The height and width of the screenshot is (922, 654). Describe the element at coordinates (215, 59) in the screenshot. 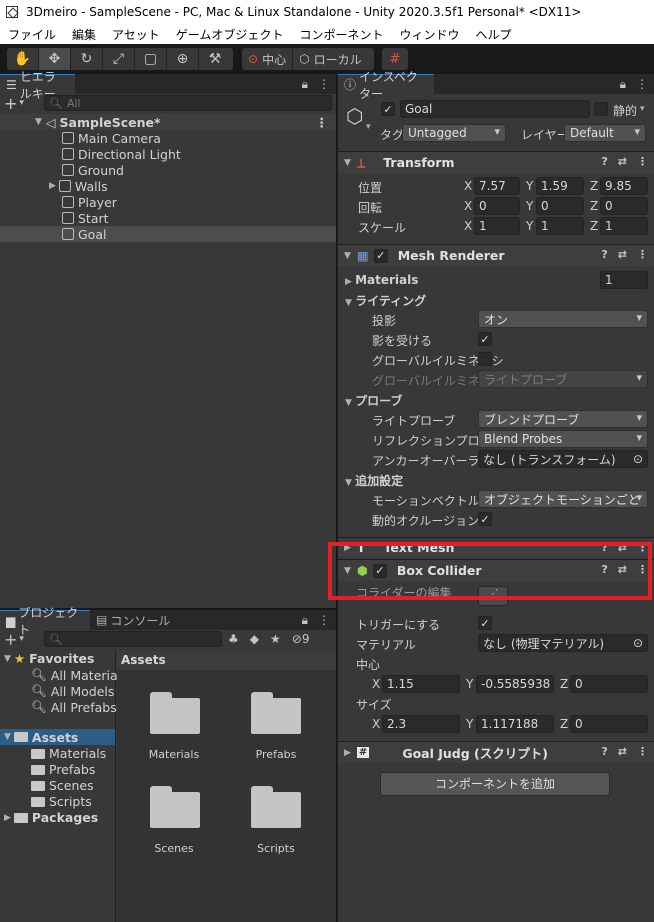

I see `custom-tool-icon: ⚒` at that location.